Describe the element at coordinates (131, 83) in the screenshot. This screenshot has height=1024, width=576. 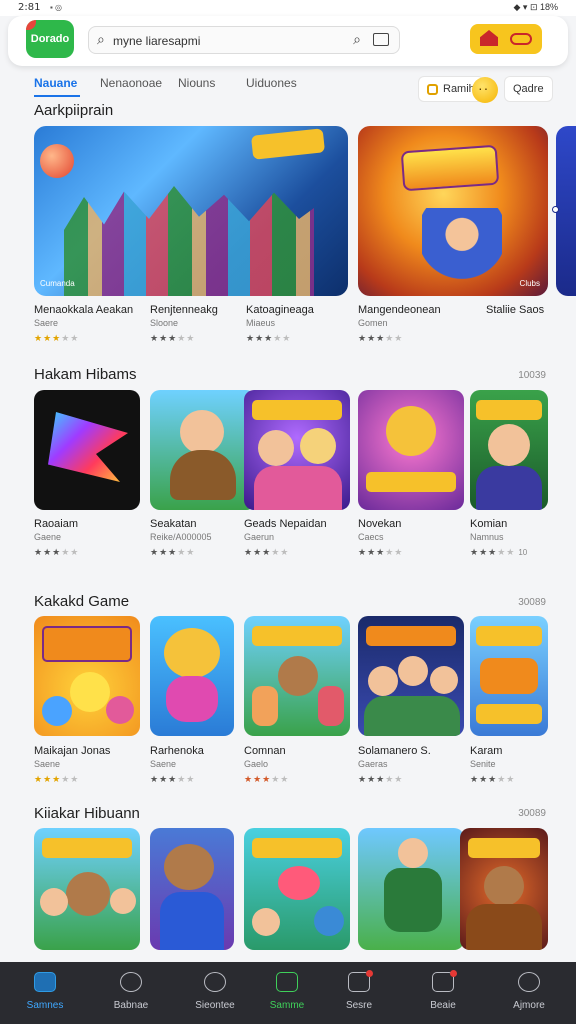
I see `tab-second: Nenaonoae` at that location.